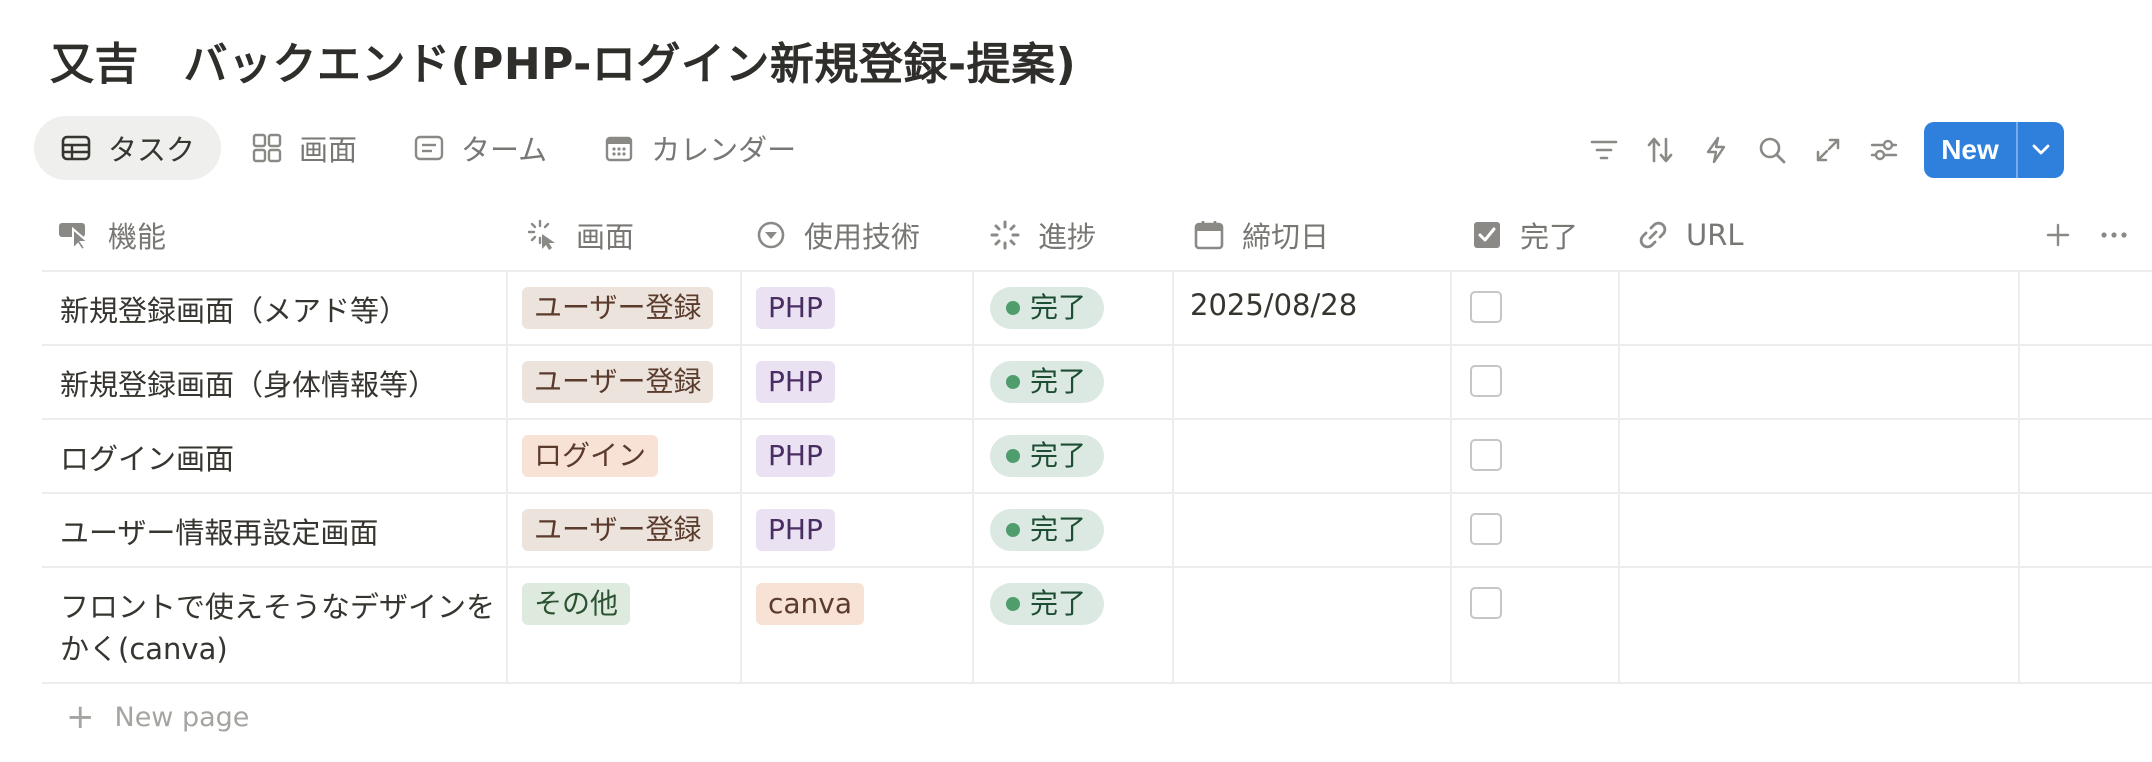 This screenshot has height=762, width=2152. I want to click on column-header-done: 完了, so click(1524, 235).